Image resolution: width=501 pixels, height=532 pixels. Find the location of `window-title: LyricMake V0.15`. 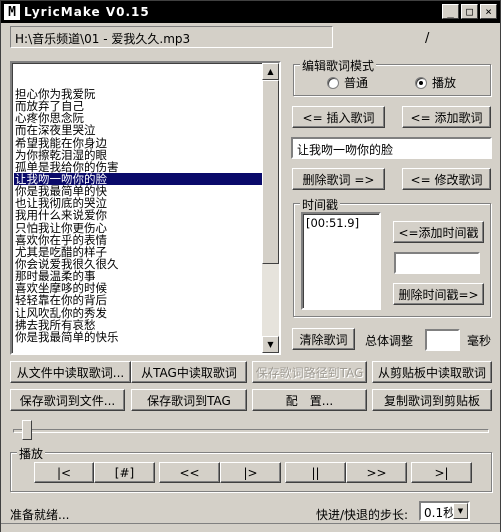

window-title: LyricMake V0.15 is located at coordinates (87, 12).